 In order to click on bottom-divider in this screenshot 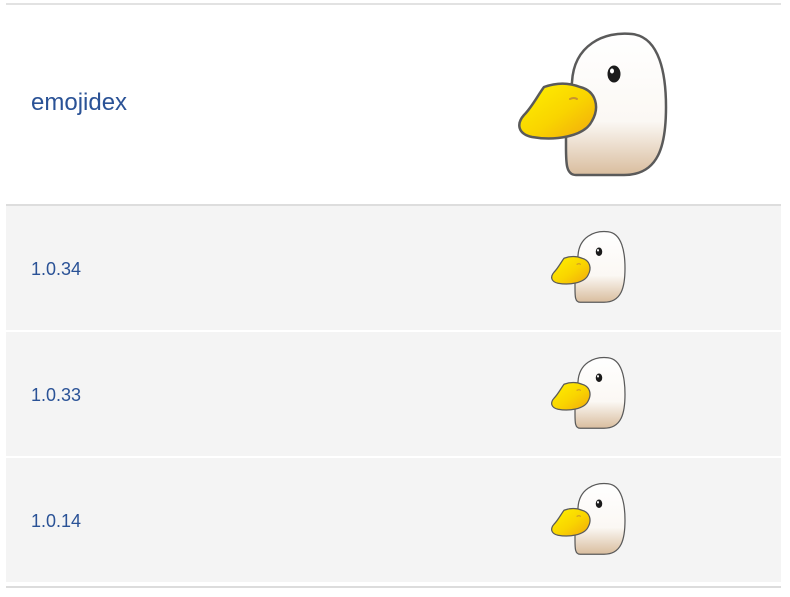, I will do `click(393, 587)`.